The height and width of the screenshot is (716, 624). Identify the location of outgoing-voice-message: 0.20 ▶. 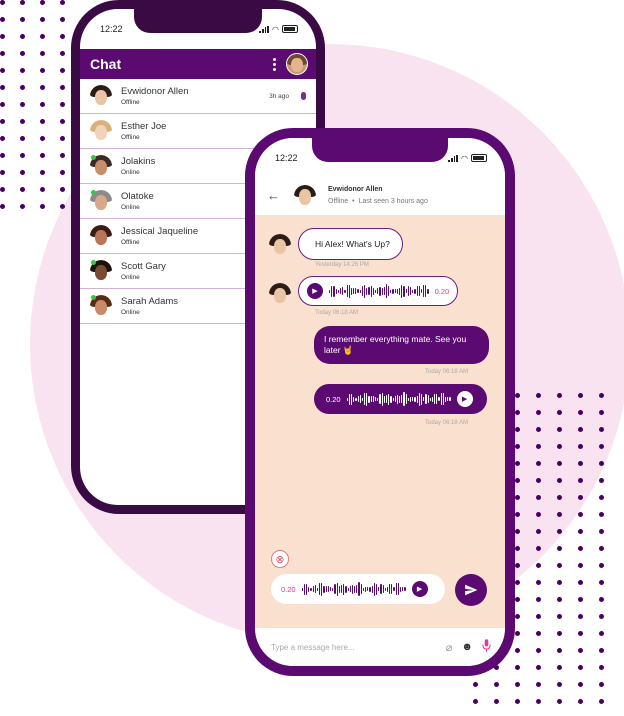
(400, 399).